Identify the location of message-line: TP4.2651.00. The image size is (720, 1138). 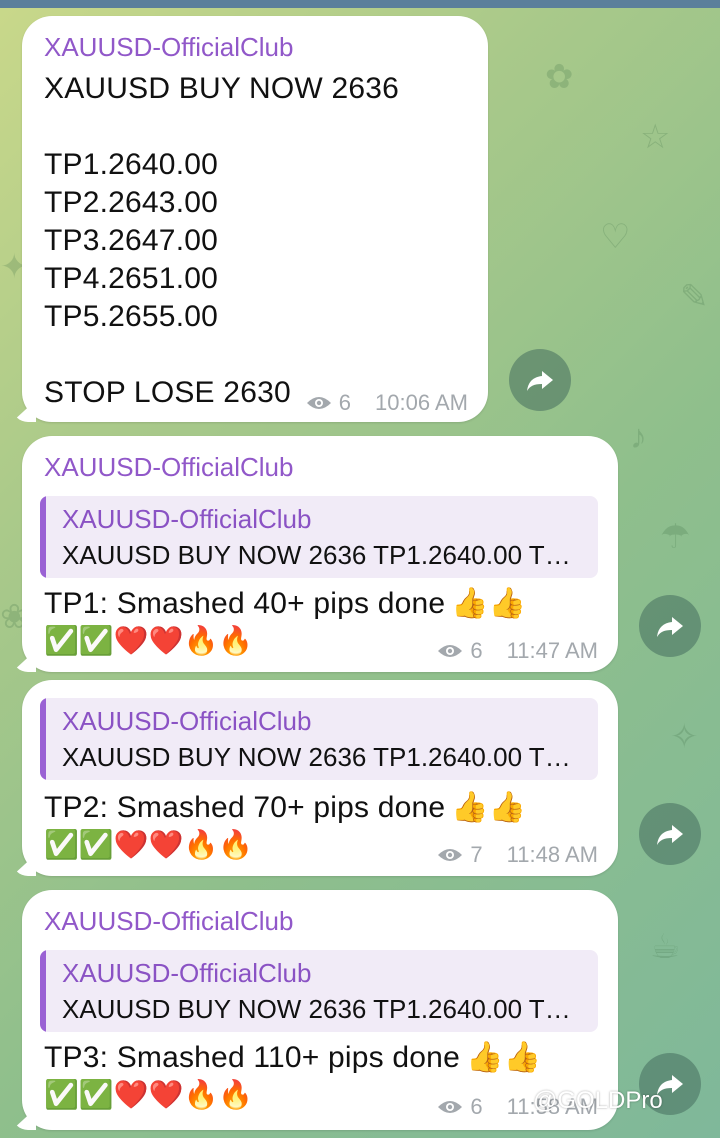
(131, 278).